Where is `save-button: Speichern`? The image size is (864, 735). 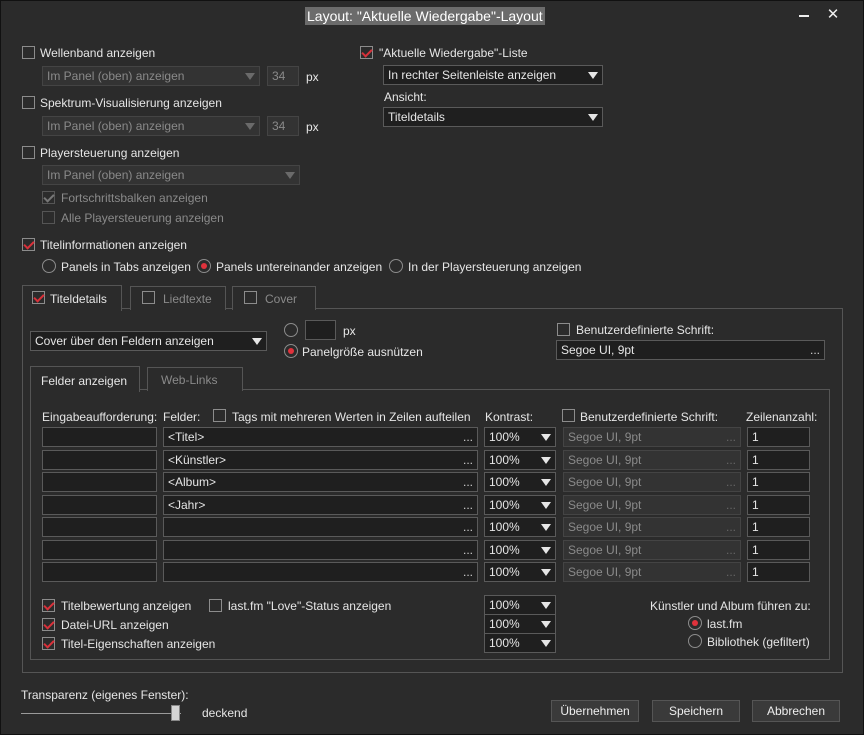
save-button: Speichern is located at coordinates (696, 711).